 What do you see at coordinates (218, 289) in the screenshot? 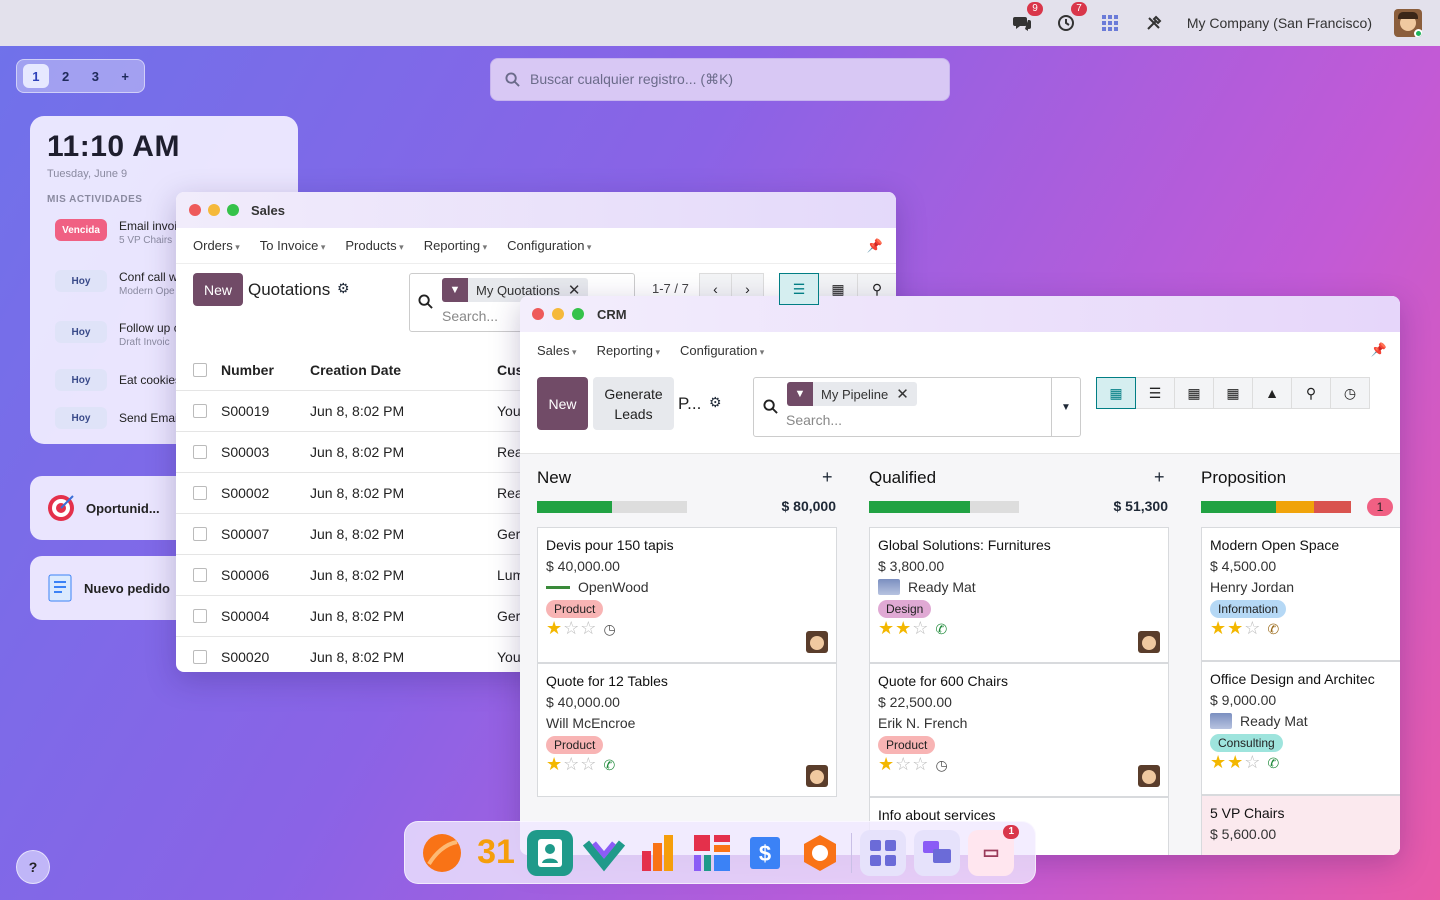
I see `new-quotation-button: New` at bounding box center [218, 289].